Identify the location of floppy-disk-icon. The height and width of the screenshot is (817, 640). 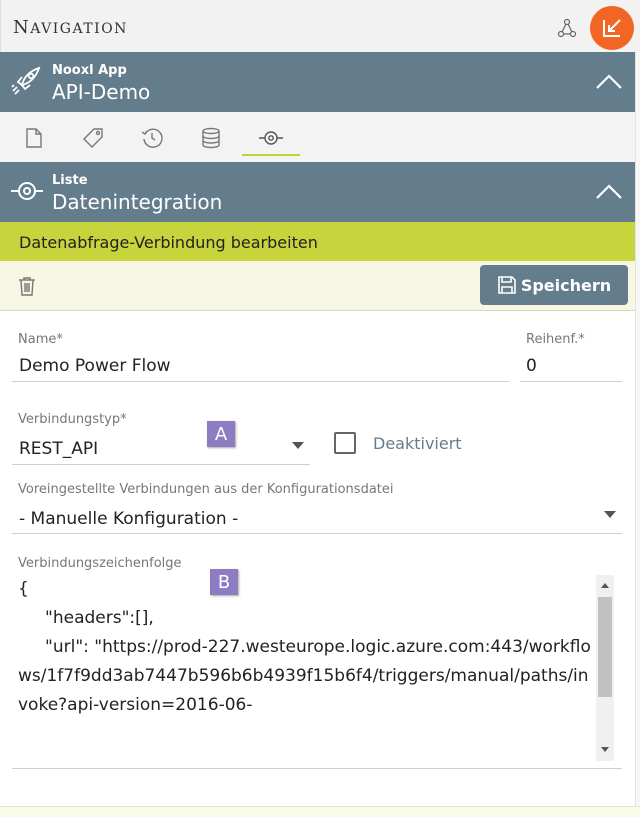
(507, 285).